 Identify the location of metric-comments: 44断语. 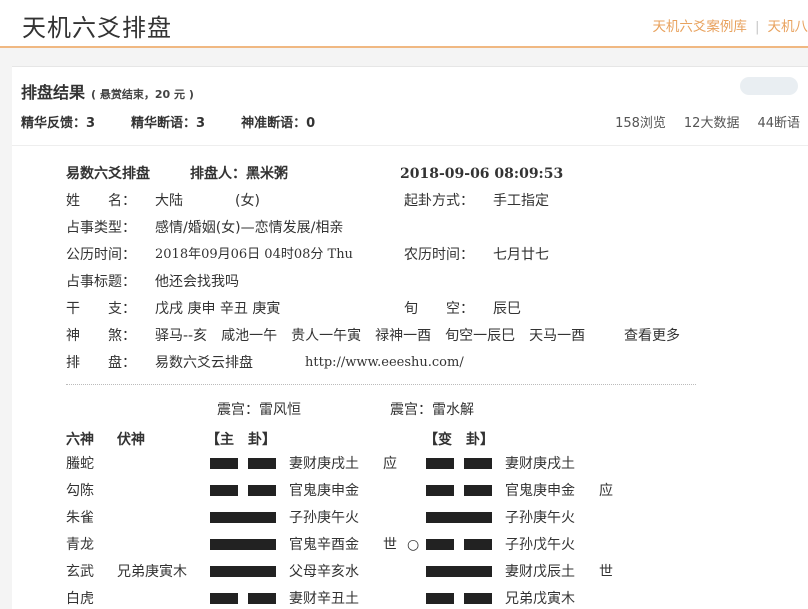
(778, 123).